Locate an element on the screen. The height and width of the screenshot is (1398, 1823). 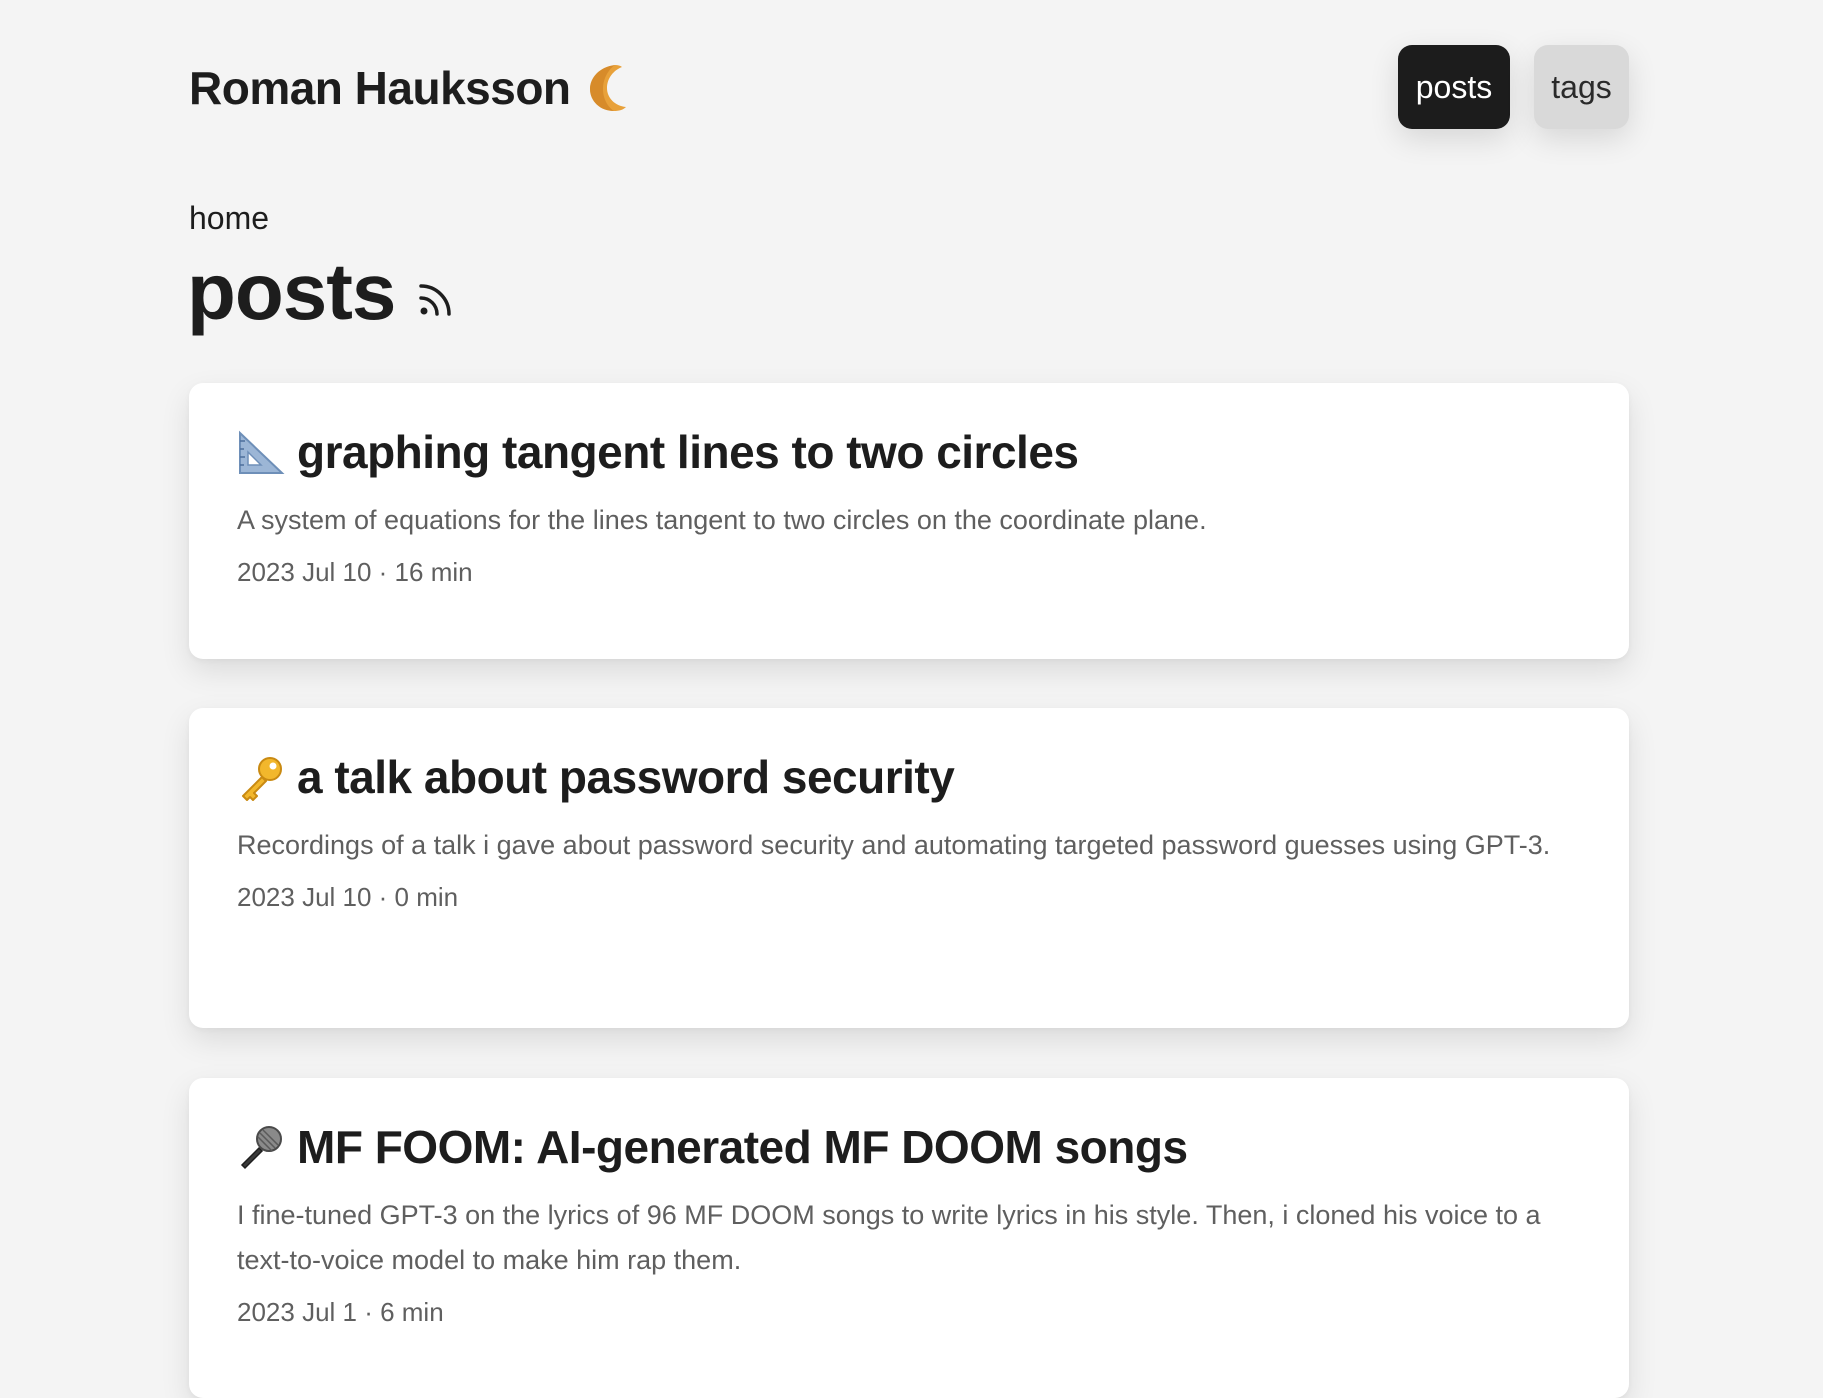
site-header: Roman Hauksson posts tags is located at coordinates (909, 87).